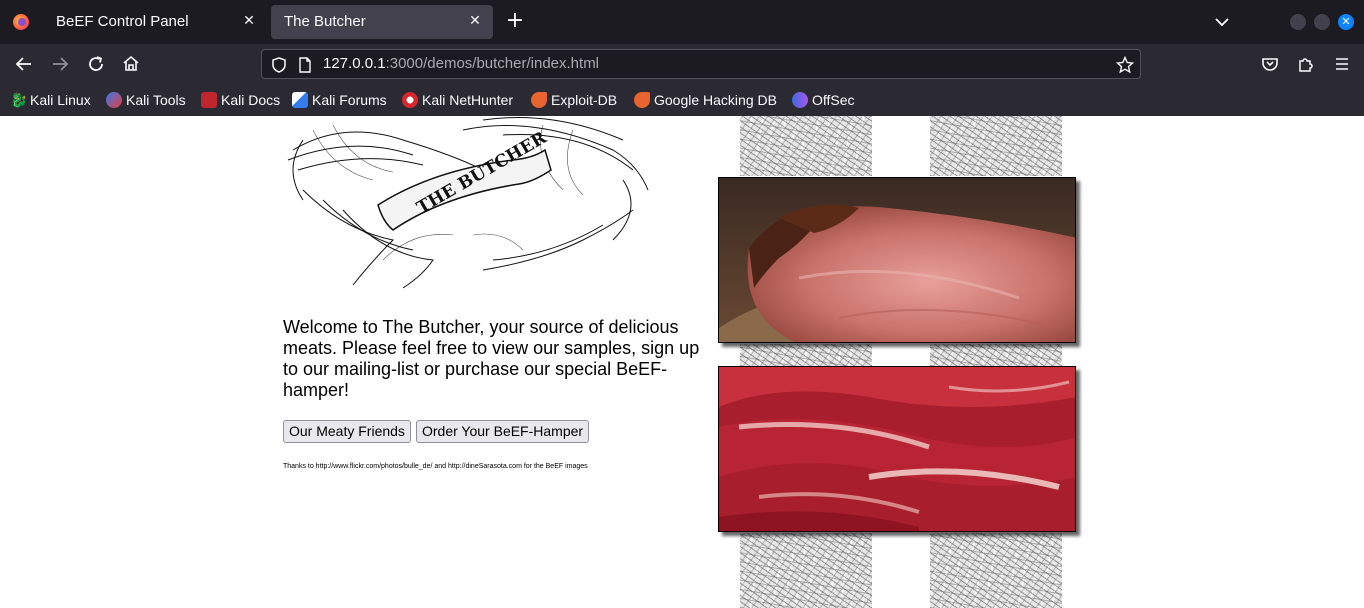 The height and width of the screenshot is (608, 1364). I want to click on shield-icon, so click(279, 65).